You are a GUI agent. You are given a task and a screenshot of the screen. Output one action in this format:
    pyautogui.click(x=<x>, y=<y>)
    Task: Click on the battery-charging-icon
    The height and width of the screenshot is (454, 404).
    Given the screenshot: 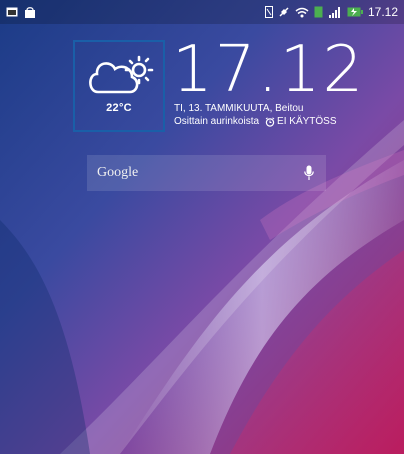 What is the action you would take?
    pyautogui.click(x=355, y=12)
    